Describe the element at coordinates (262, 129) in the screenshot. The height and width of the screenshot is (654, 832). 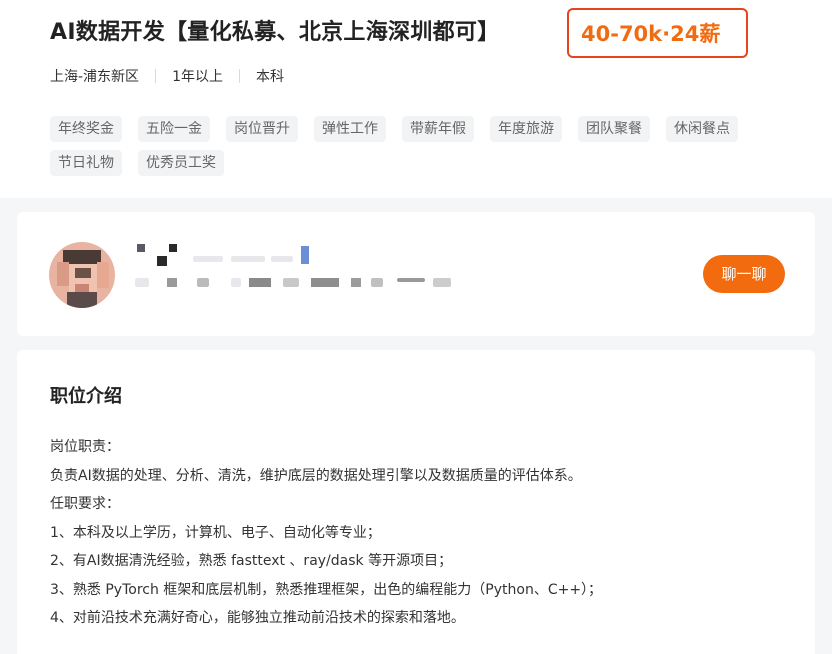
I see `benefit-tag: 岗位晋升` at that location.